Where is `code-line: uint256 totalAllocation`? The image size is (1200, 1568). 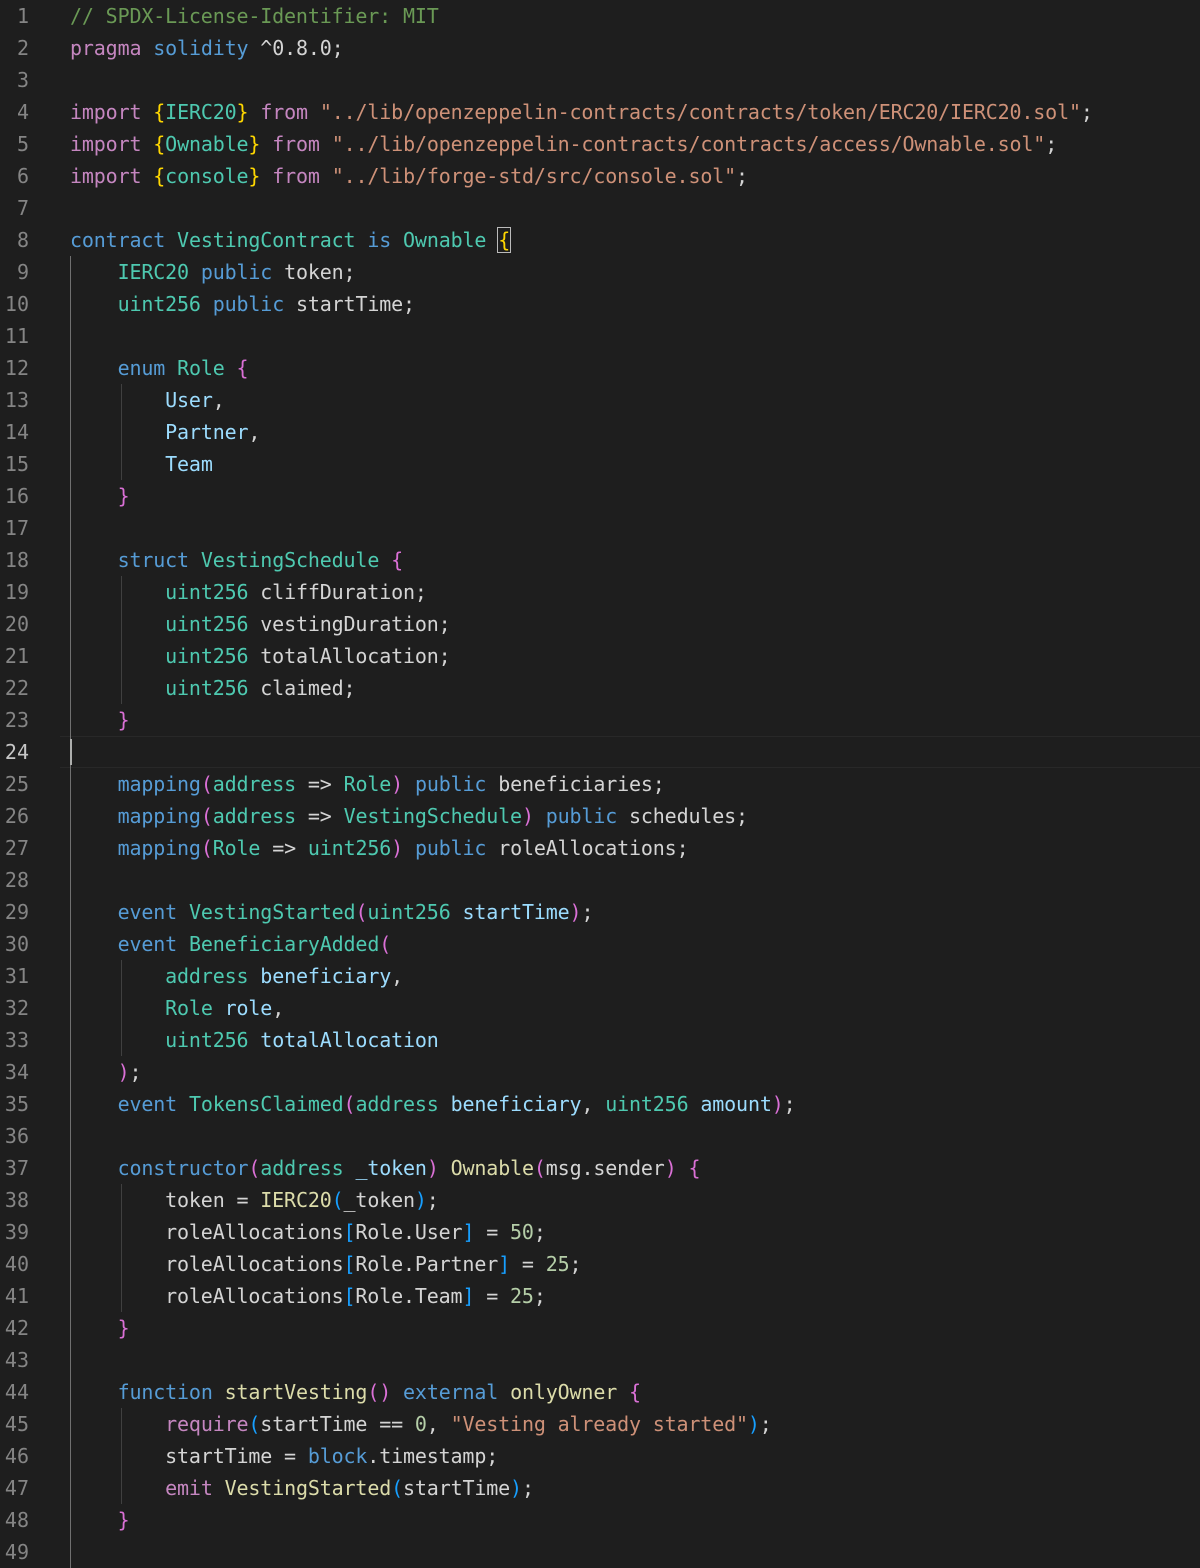
code-line: uint256 totalAllocation is located at coordinates (254, 1040).